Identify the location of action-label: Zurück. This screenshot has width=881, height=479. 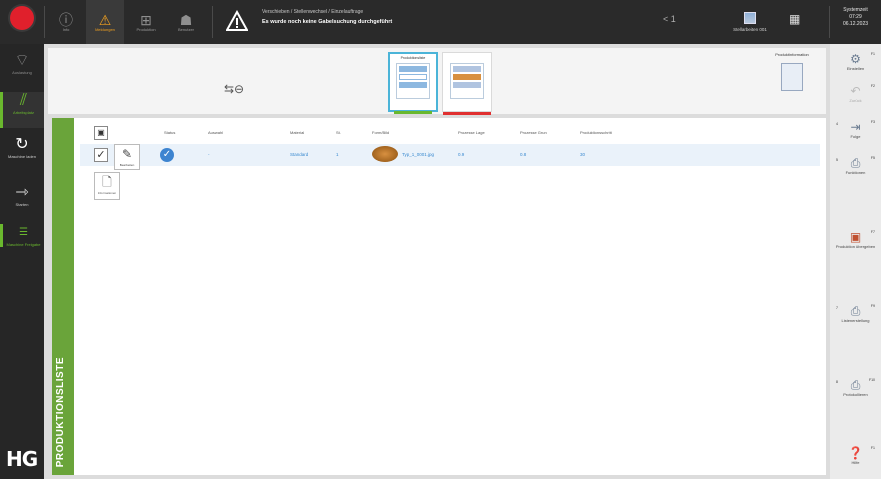
(855, 100).